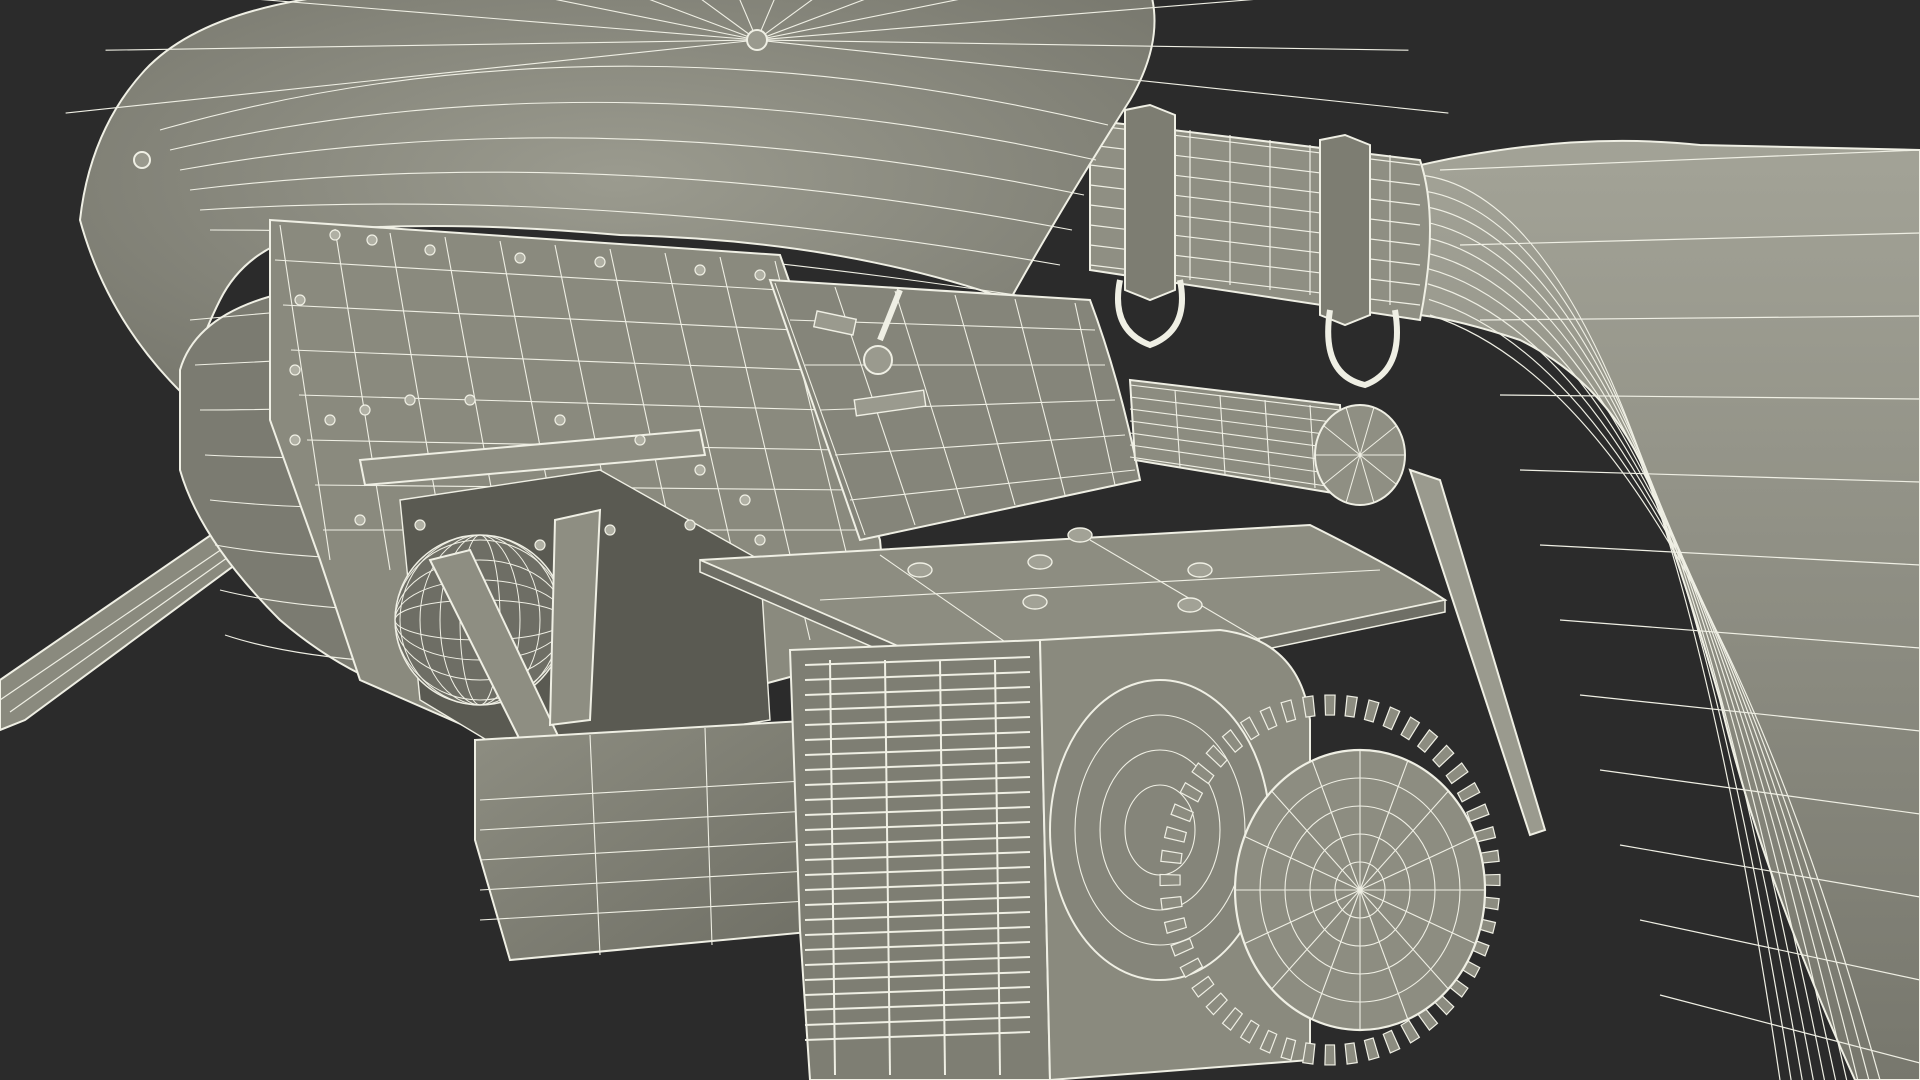 Image resolution: width=1920 pixels, height=1080 pixels. Describe the element at coordinates (878, 360) in the screenshot. I see `toggle-base` at that location.